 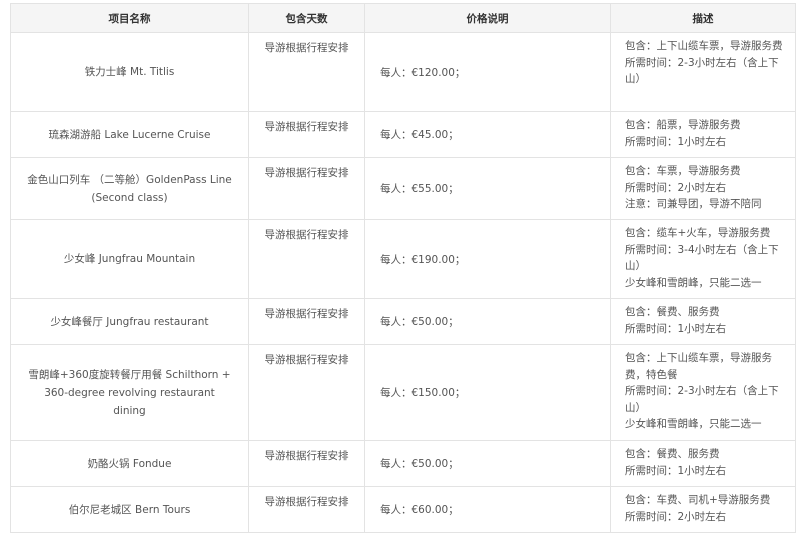 What do you see at coordinates (703, 134) in the screenshot?
I see `description-cell: 包含：船票，导游服务费 所需时间：1小时左右` at bounding box center [703, 134].